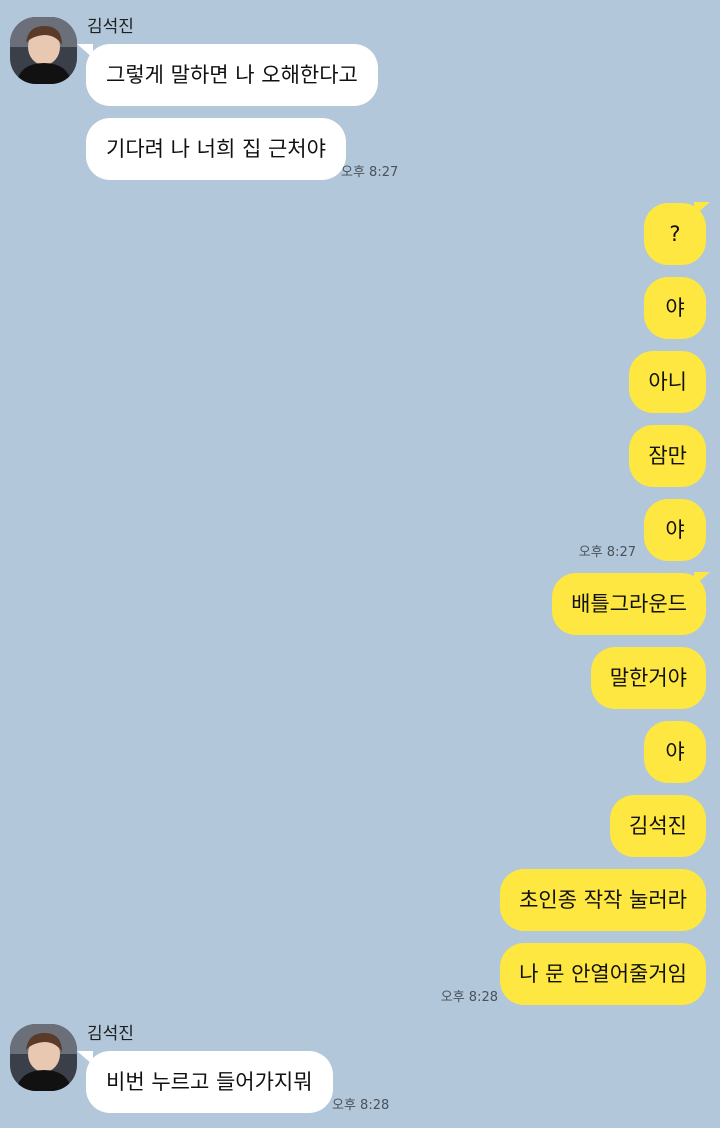  I want to click on message-bubble-outgoing: 초인종 작작 눌러라, so click(603, 900).